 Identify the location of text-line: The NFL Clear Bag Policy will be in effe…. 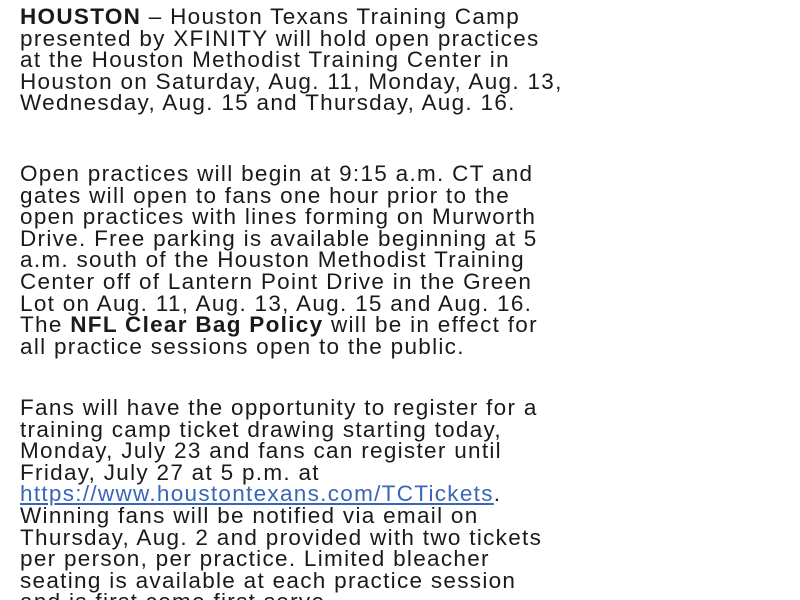
(279, 324).